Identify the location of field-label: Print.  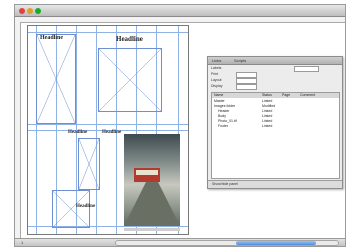
(215, 74).